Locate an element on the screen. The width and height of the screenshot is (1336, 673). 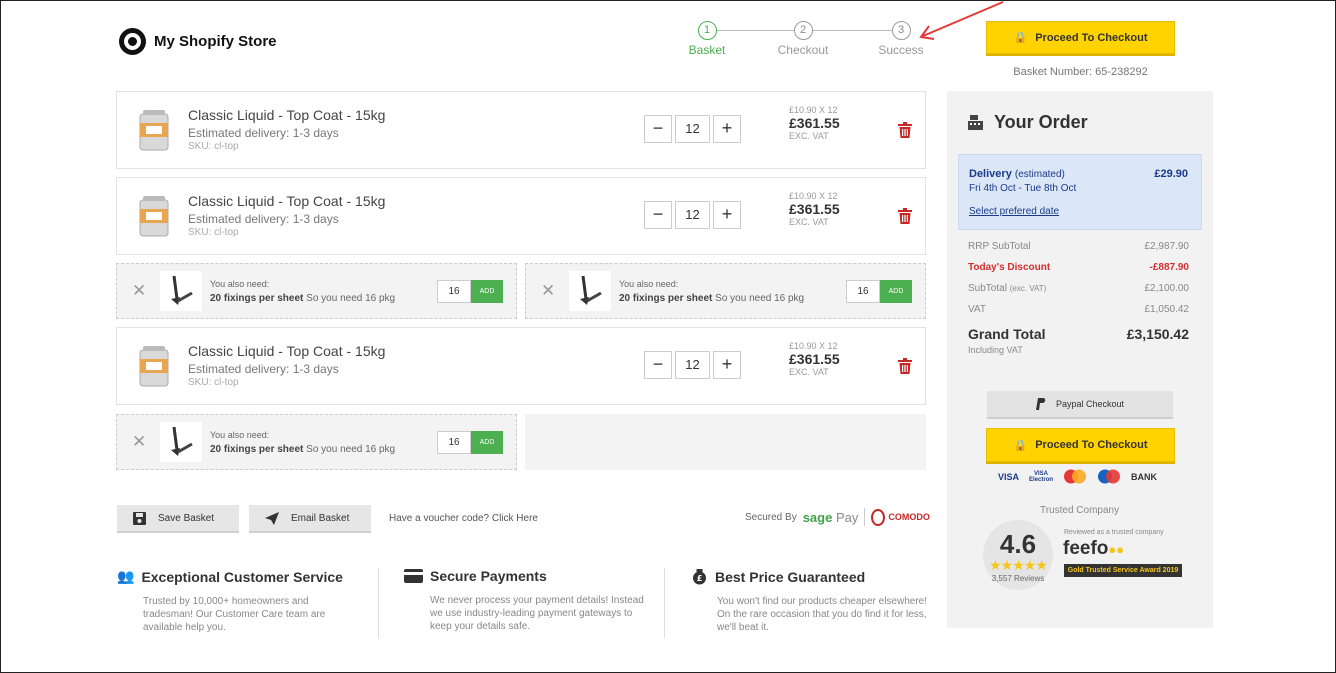
item-delivery: Estimated delivery: 1-3 days is located at coordinates (263, 369).